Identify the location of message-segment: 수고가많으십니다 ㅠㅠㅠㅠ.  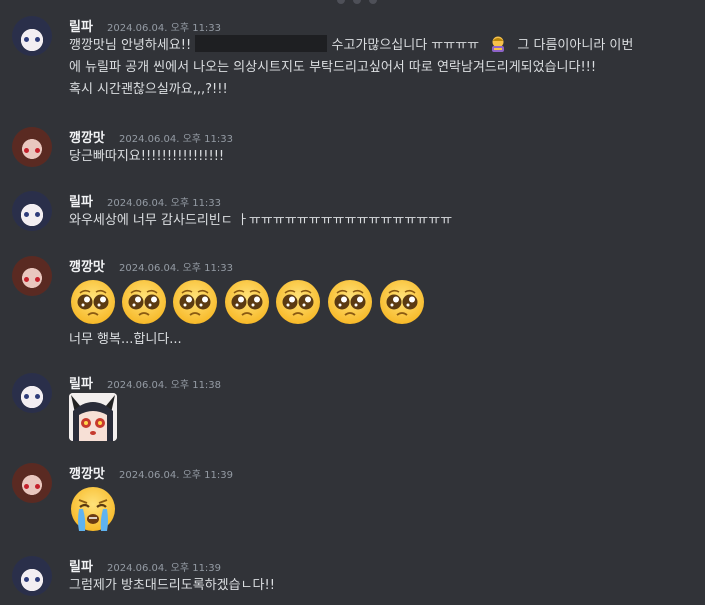
(405, 45).